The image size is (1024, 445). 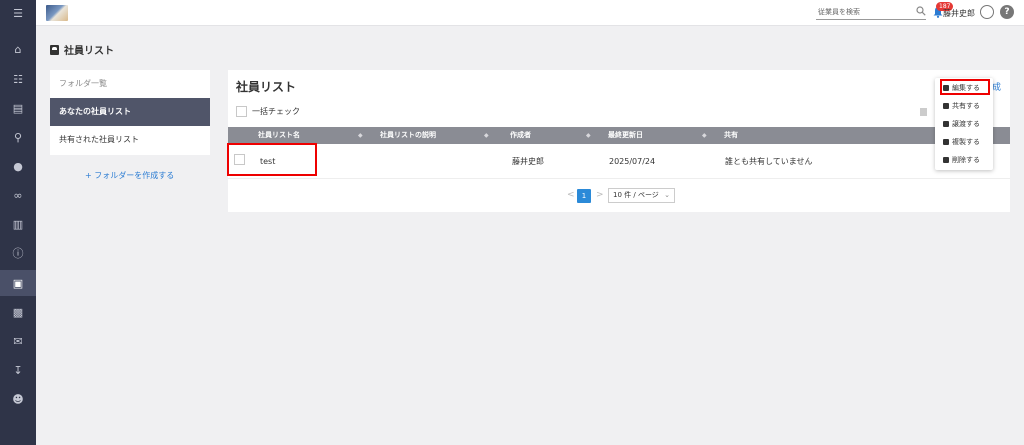 I want to click on folder-item-shared-lists: 共有された社員リスト, so click(x=130, y=140).